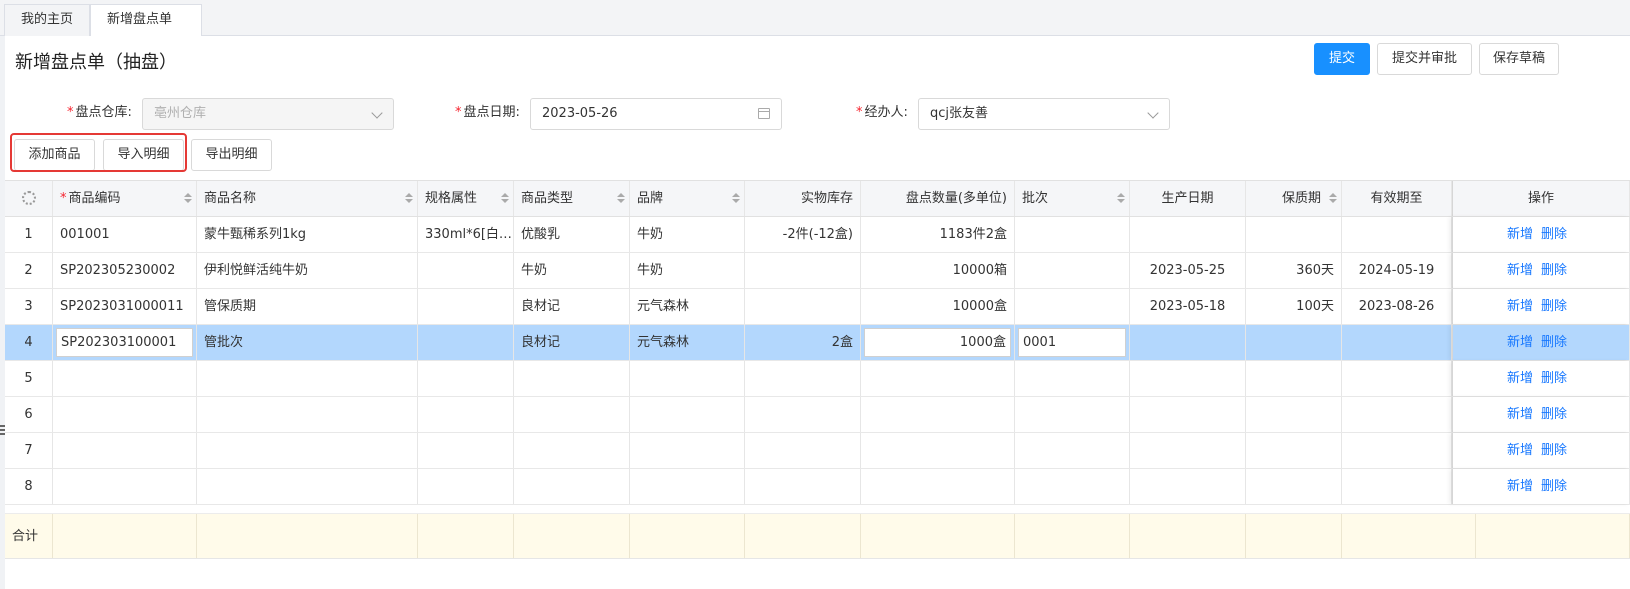 This screenshot has width=1630, height=589. I want to click on cell-qty: 10000盒, so click(938, 306).